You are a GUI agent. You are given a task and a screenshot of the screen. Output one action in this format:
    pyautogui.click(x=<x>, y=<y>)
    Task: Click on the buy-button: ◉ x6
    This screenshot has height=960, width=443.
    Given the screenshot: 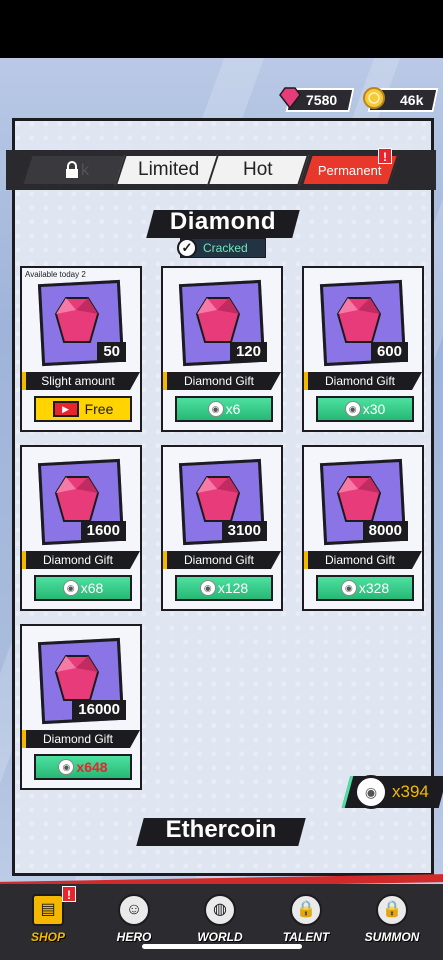 What is the action you would take?
    pyautogui.click(x=224, y=409)
    